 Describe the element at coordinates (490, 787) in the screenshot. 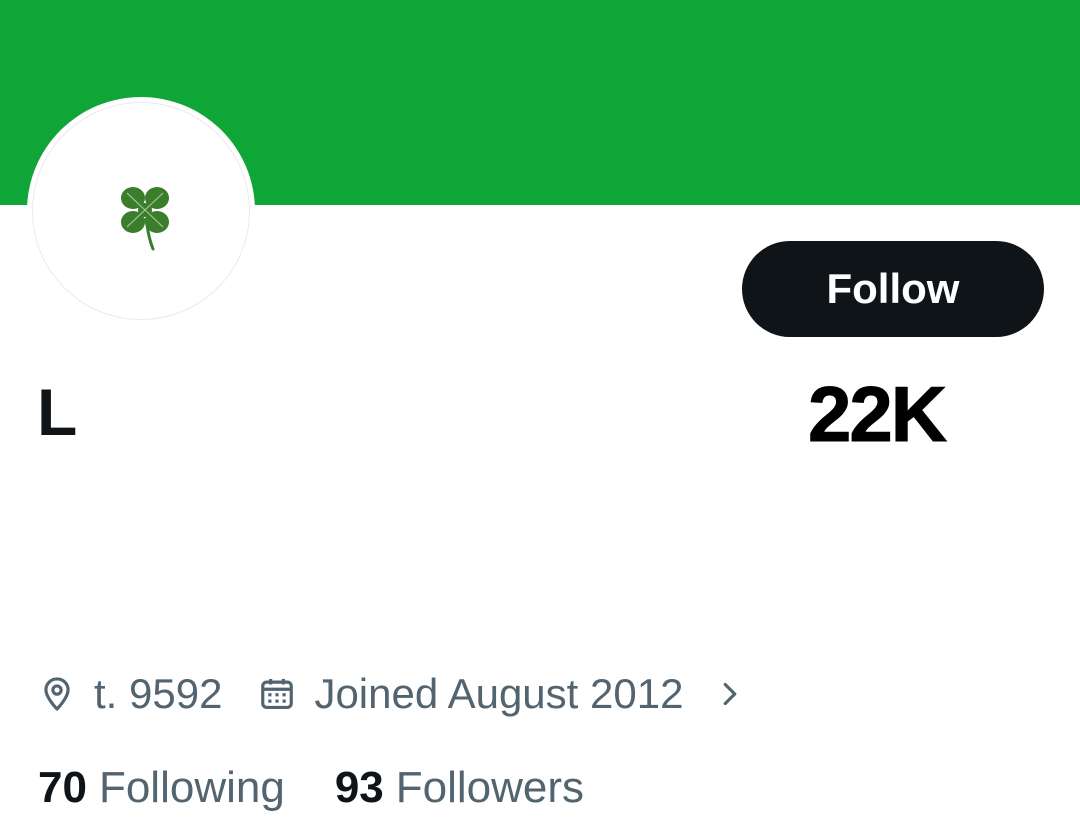

I see `followers-label: Followers` at that location.